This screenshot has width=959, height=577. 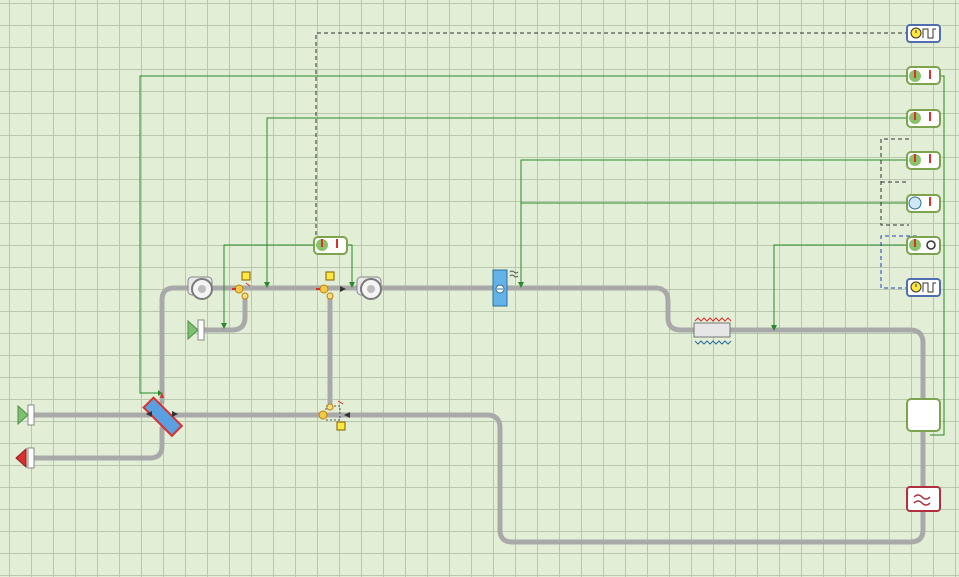 What do you see at coordinates (713, 319) in the screenshot?
I see `heating-coil-icon` at bounding box center [713, 319].